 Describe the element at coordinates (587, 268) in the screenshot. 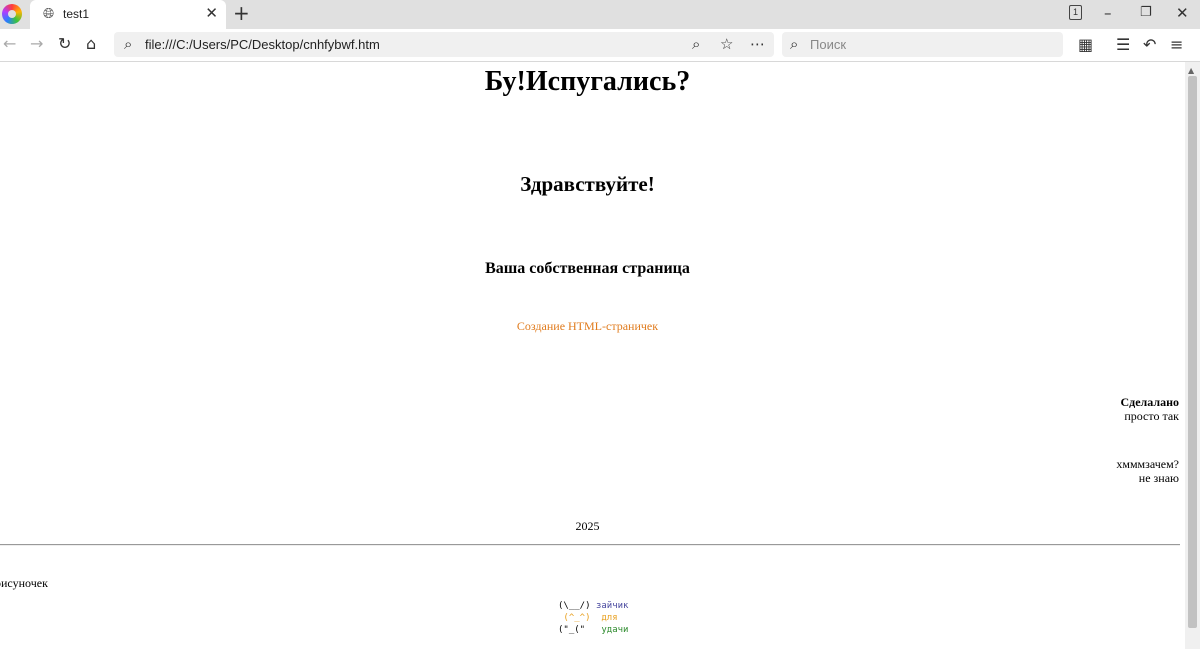

I see `page-heading-3: Ваша собственная страница` at that location.